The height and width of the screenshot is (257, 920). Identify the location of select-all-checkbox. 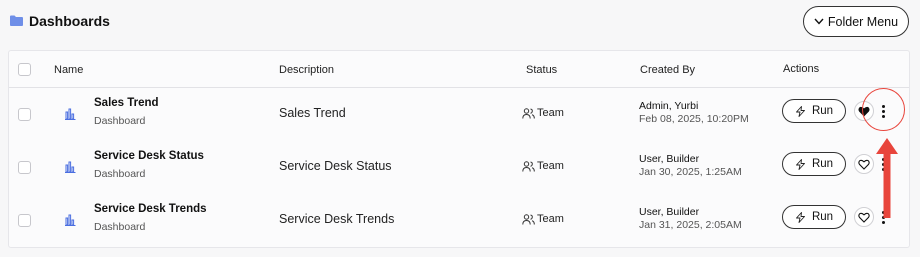
(24, 69).